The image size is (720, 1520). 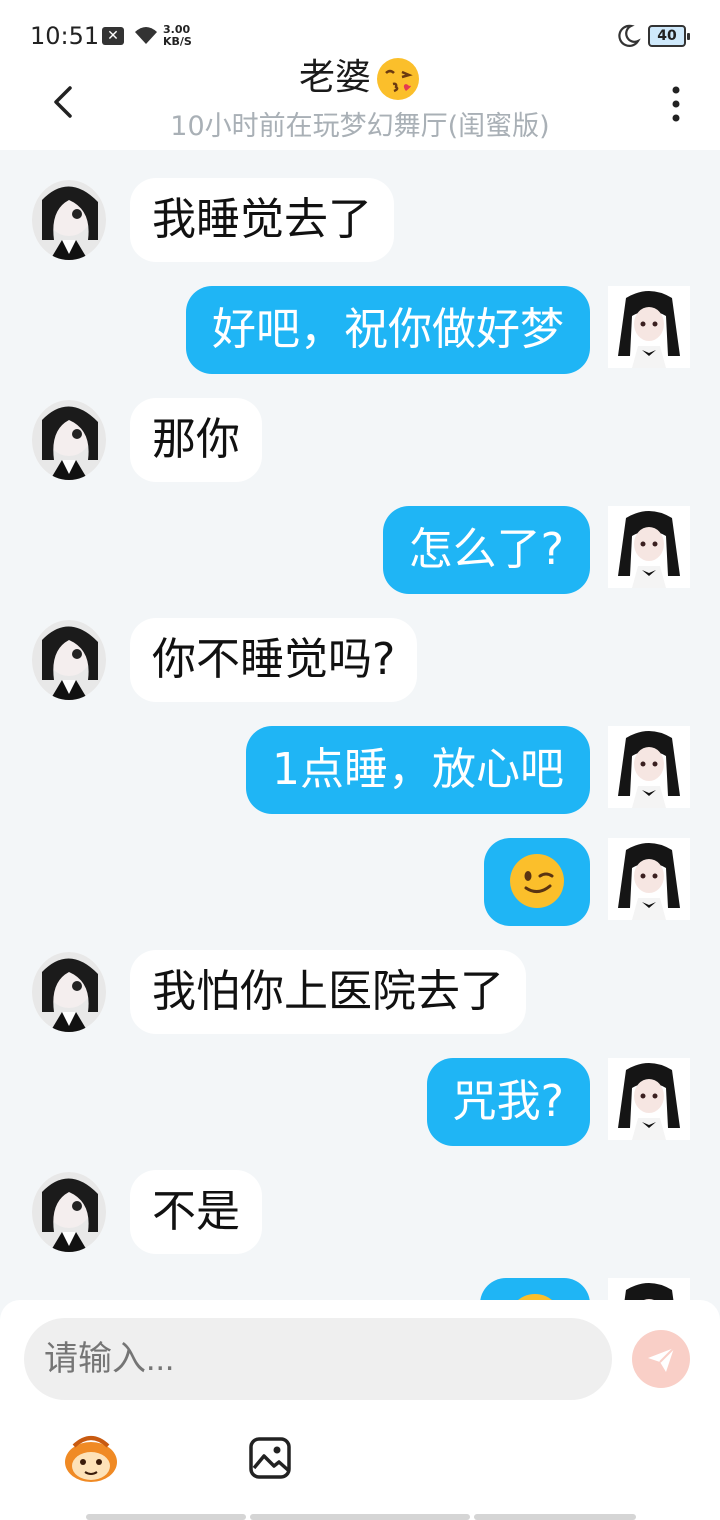 I want to click on winking-face-icon, so click(x=537, y=881).